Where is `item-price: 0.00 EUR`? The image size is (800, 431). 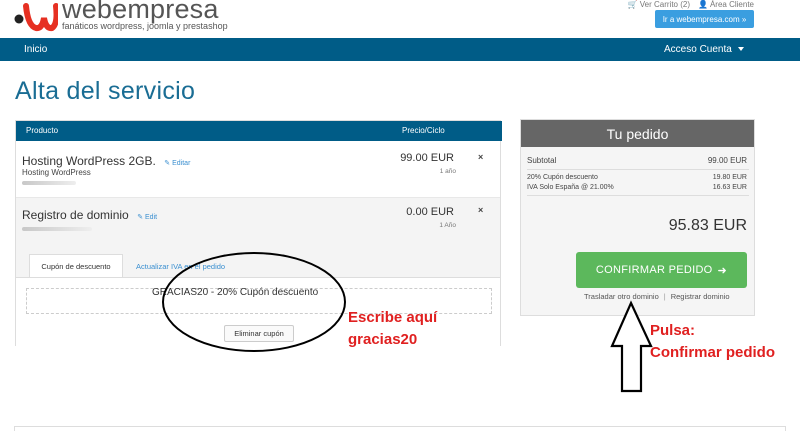 item-price: 0.00 EUR is located at coordinates (430, 212).